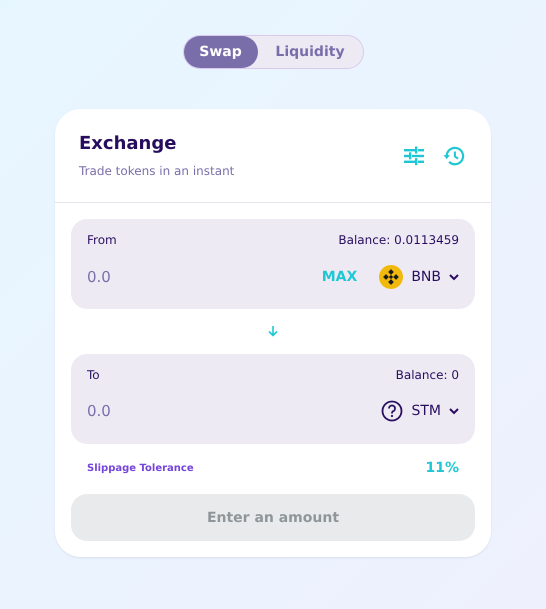 This screenshot has width=546, height=609. Describe the element at coordinates (93, 375) in the screenshot. I see `panel-label: To` at that location.